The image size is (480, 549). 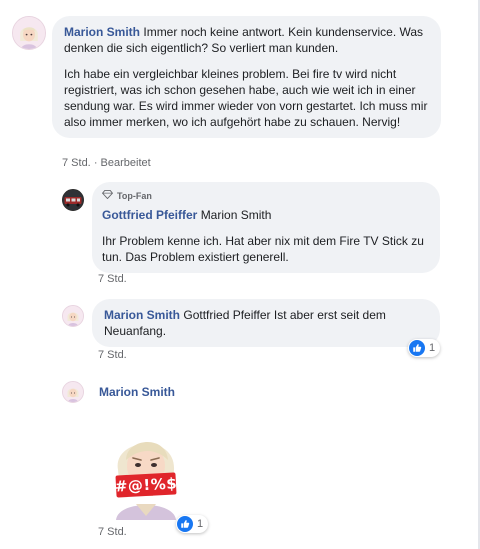 What do you see at coordinates (226, 315) in the screenshot?
I see `reply-mention: Gottfried Pfeiffer` at bounding box center [226, 315].